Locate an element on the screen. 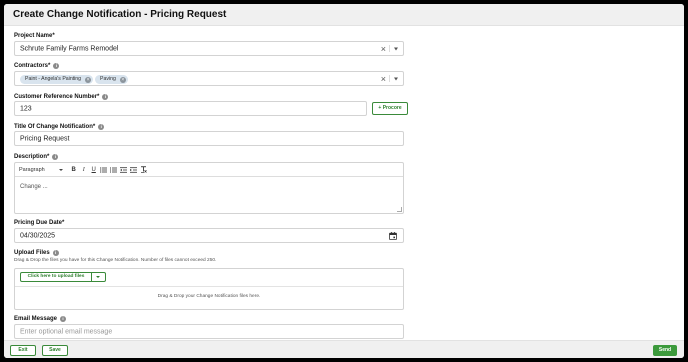 The width and height of the screenshot is (688, 362). contractors-label: Contractors* i is located at coordinates (37, 66).